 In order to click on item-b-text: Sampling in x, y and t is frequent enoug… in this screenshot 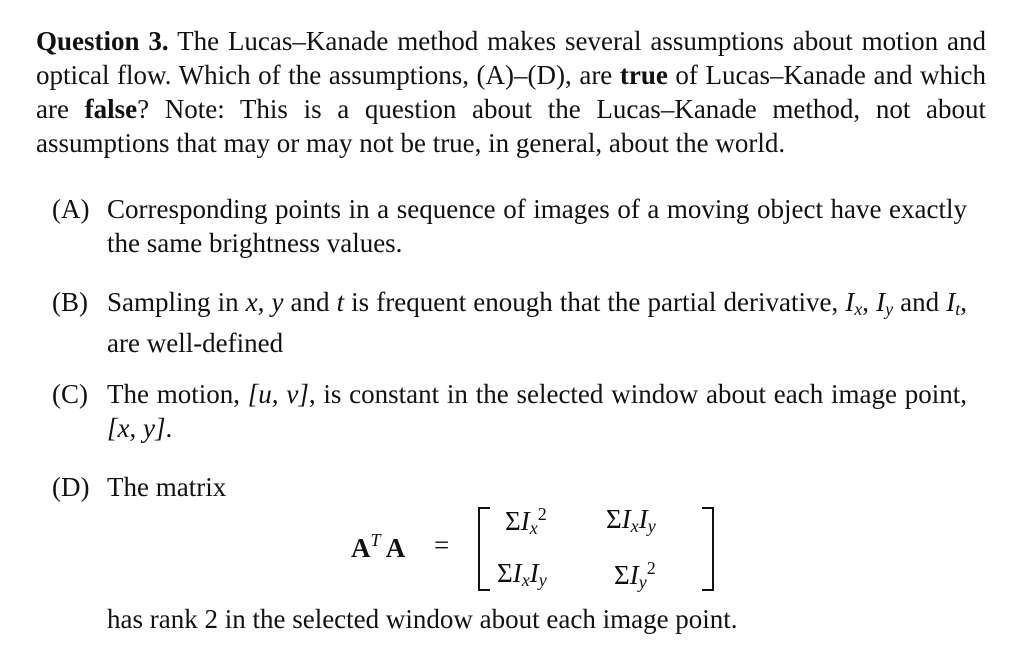, I will do `click(537, 322)`.